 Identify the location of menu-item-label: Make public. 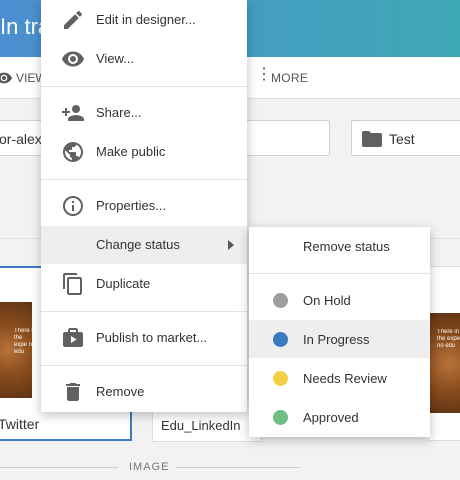
(131, 151).